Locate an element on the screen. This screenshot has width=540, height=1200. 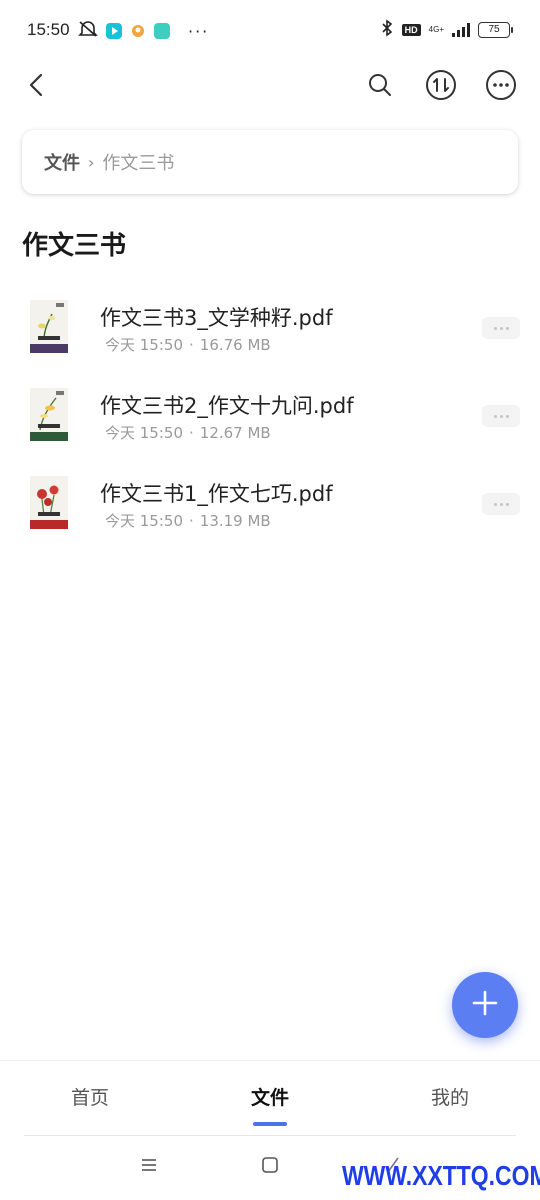
file-row: 作文三书2_作文十九问.pdf 今天 15:50 · 12.67 MB is located at coordinates (270, 420).